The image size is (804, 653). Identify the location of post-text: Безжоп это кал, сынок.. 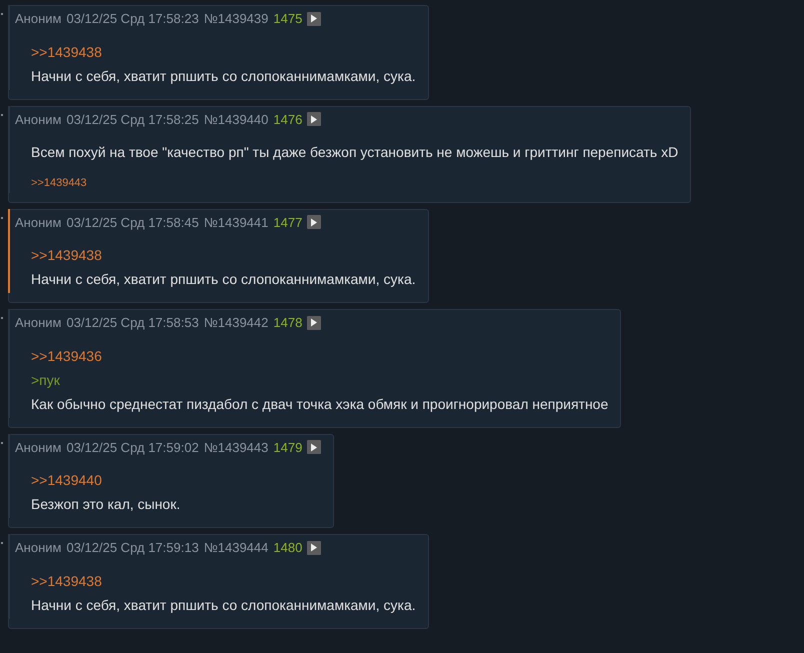
(105, 504).